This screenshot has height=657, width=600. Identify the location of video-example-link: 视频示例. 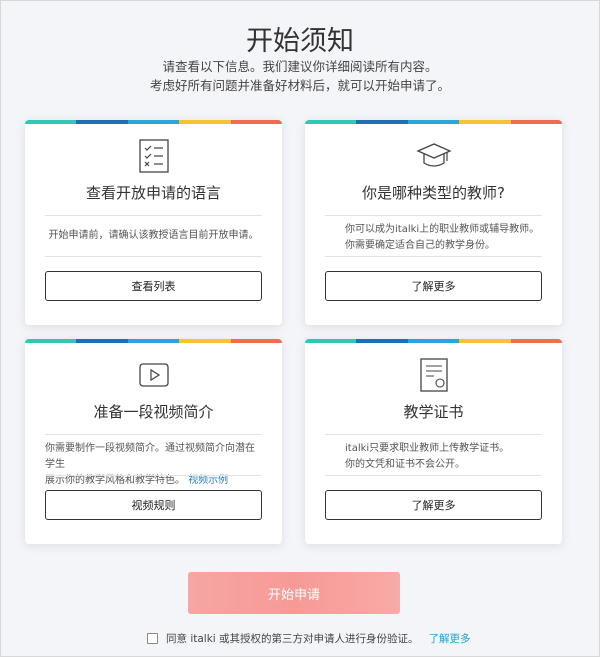
(208, 480).